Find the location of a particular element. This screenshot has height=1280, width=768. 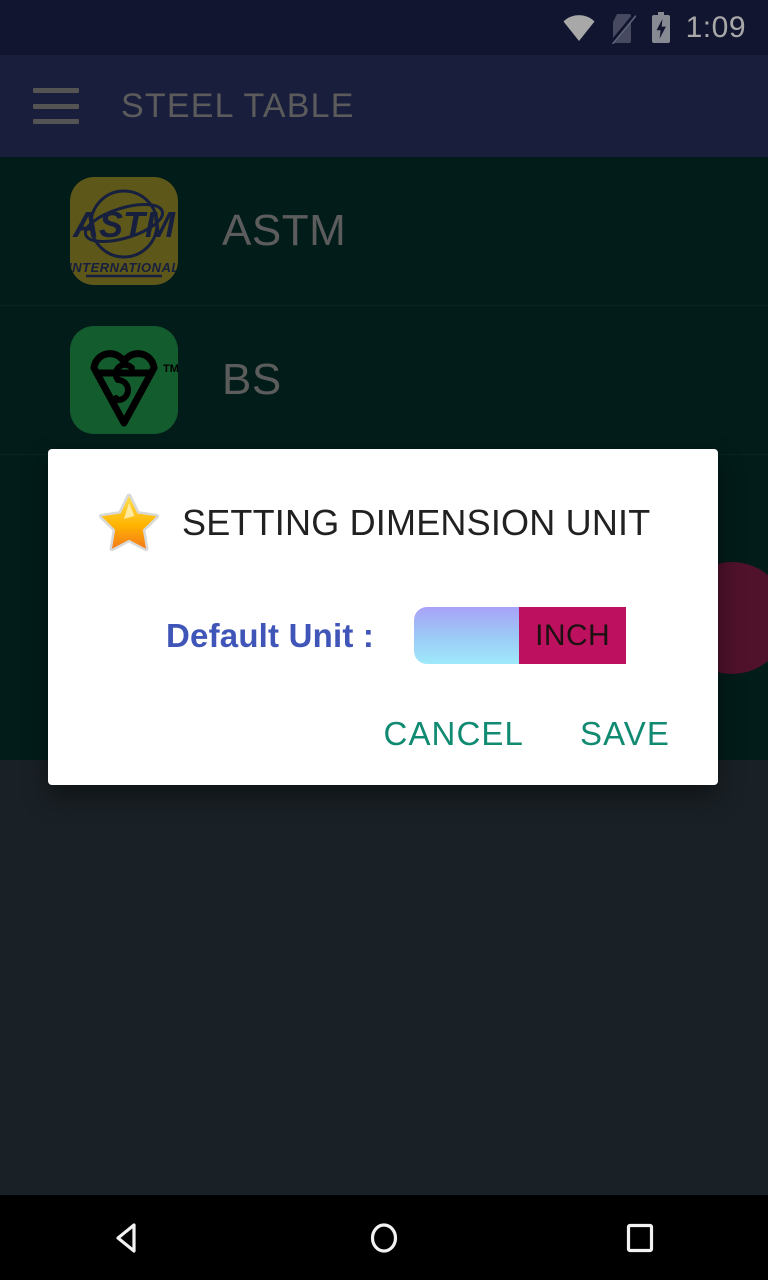

toggle-value-label: INCH is located at coordinates (573, 635).